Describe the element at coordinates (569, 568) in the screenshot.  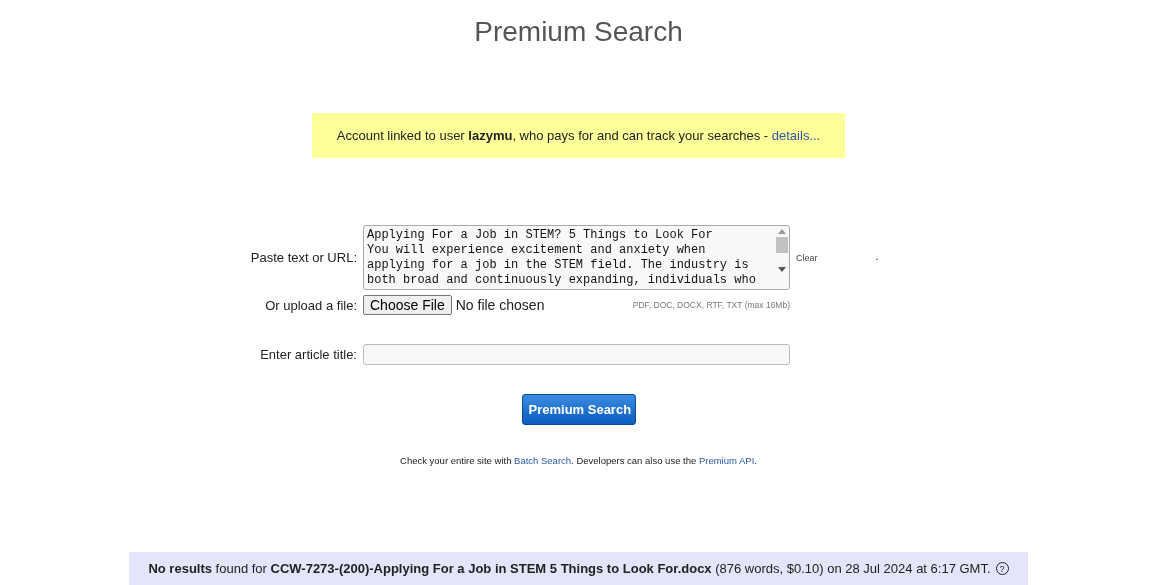
I see `result-text: No results found for CCW-7273-(200)-Applying For a Job in STEM 5 Things to Look For.docx (876 words, $0.10) on 28 Jul 2024 at 6:17 GMT.` at that location.